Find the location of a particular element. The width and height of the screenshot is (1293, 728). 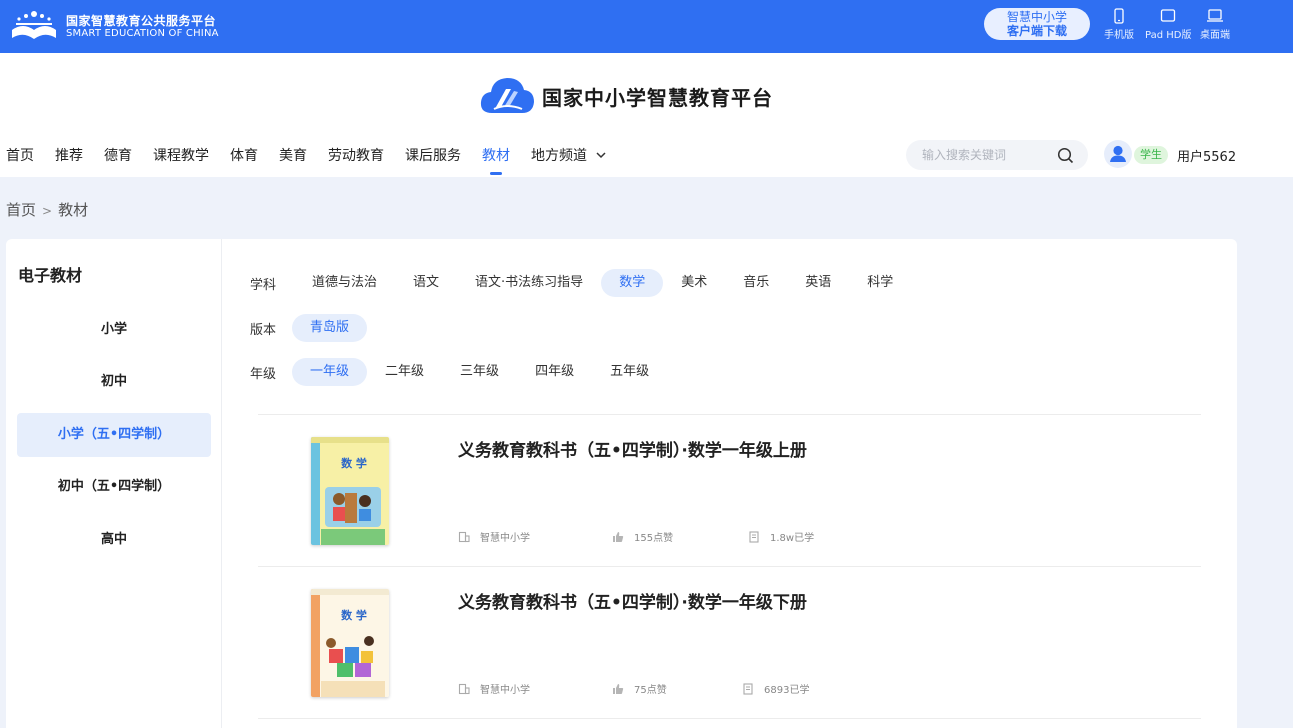

document-icon is located at coordinates (754, 536).